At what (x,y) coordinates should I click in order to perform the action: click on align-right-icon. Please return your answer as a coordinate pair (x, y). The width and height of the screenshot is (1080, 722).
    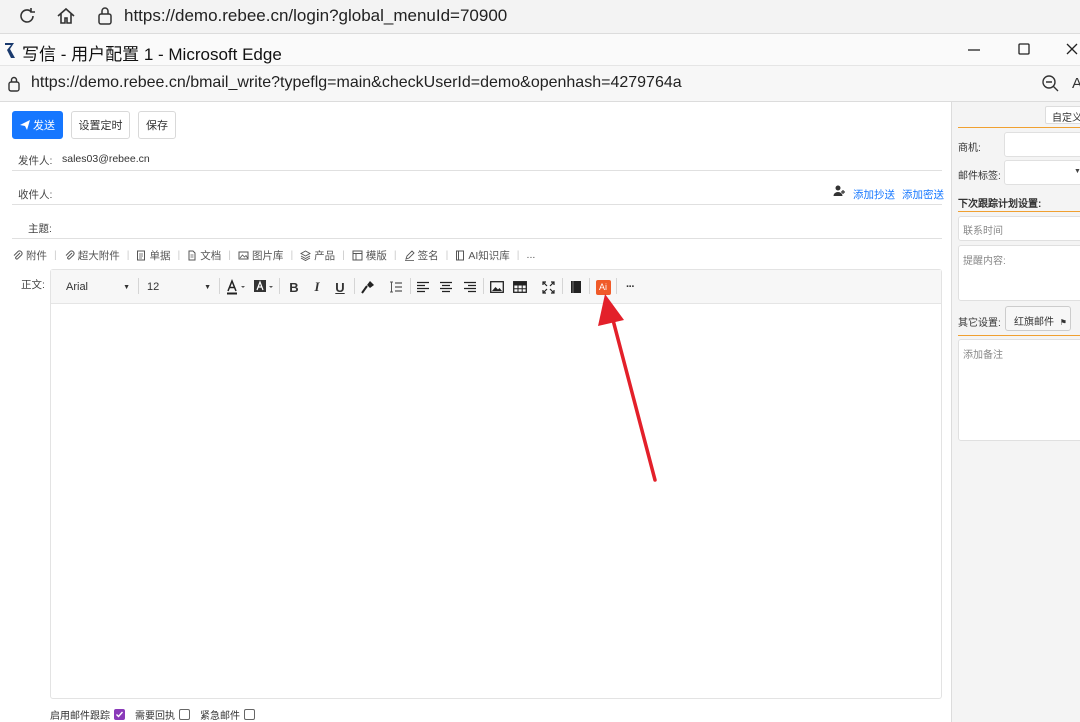
    Looking at the image, I should click on (470, 287).